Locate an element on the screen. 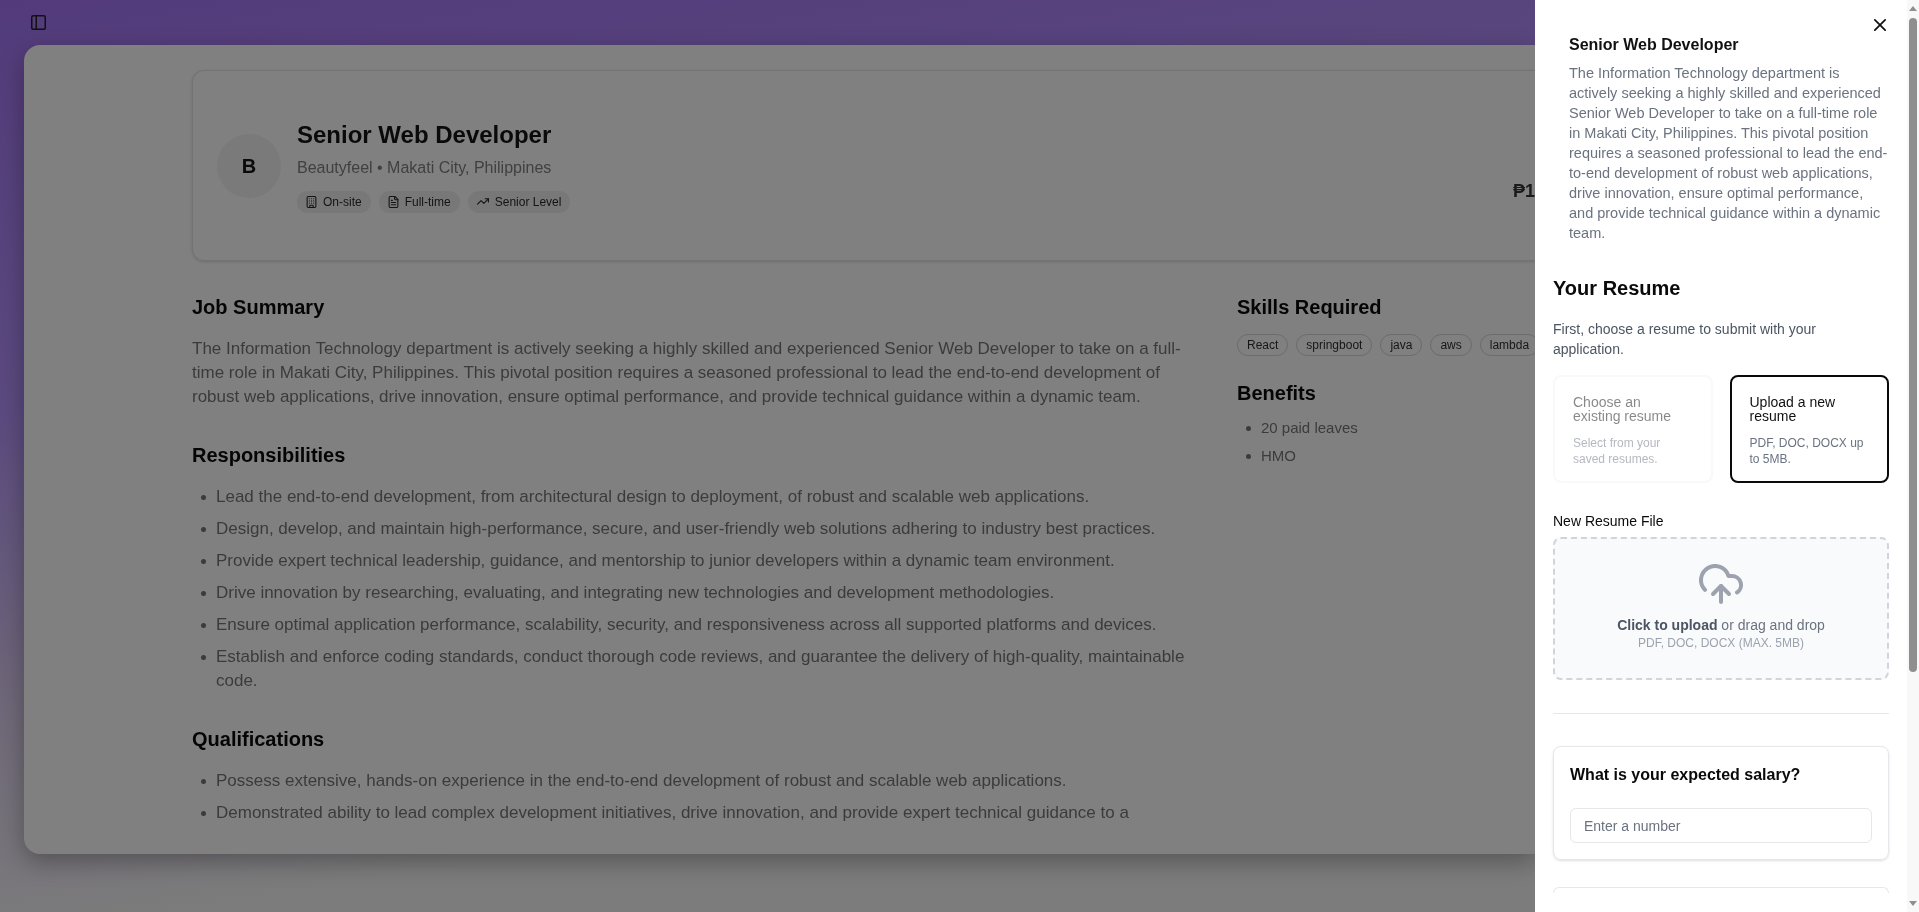 The image size is (1919, 912). list-item-text: 20 paid leaves is located at coordinates (1309, 428).